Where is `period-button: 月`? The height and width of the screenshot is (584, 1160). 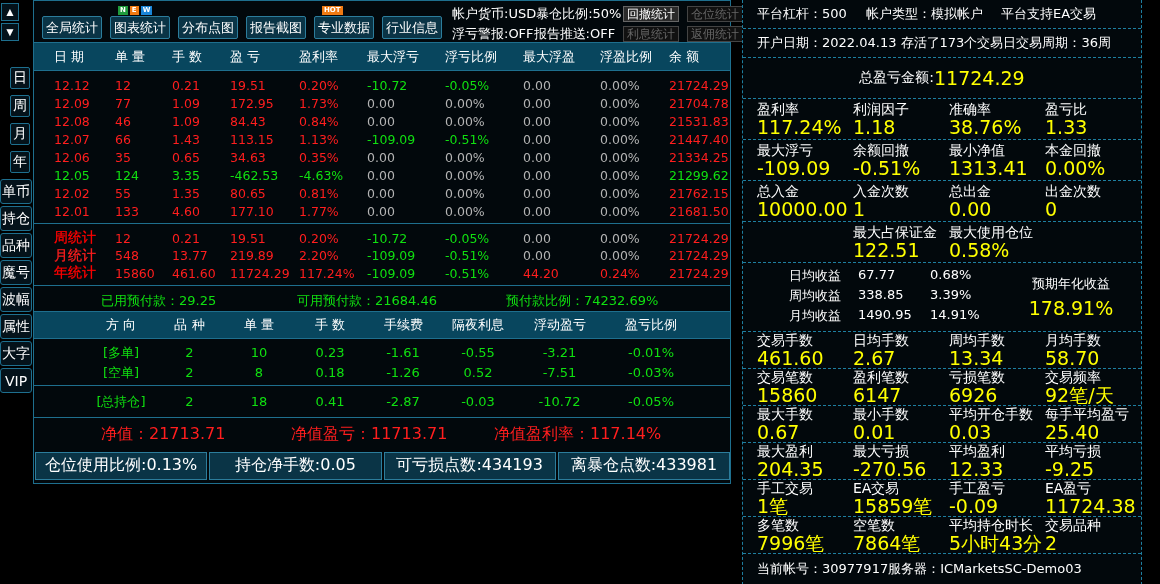
period-button: 月 is located at coordinates (20, 134).